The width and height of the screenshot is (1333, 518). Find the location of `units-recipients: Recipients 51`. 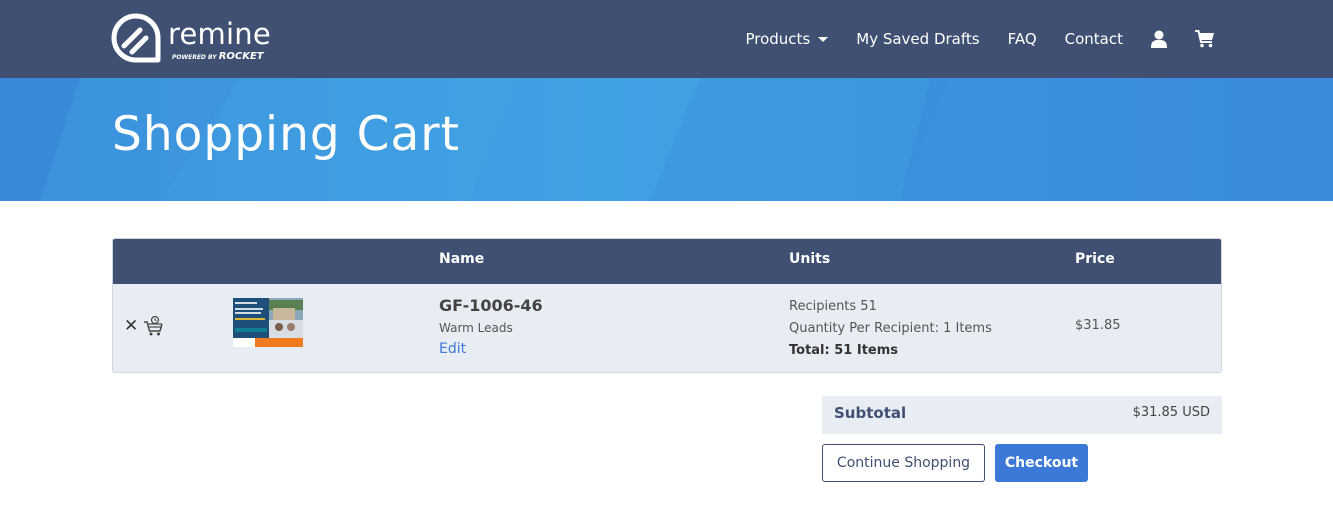

units-recipients: Recipients 51 is located at coordinates (833, 306).